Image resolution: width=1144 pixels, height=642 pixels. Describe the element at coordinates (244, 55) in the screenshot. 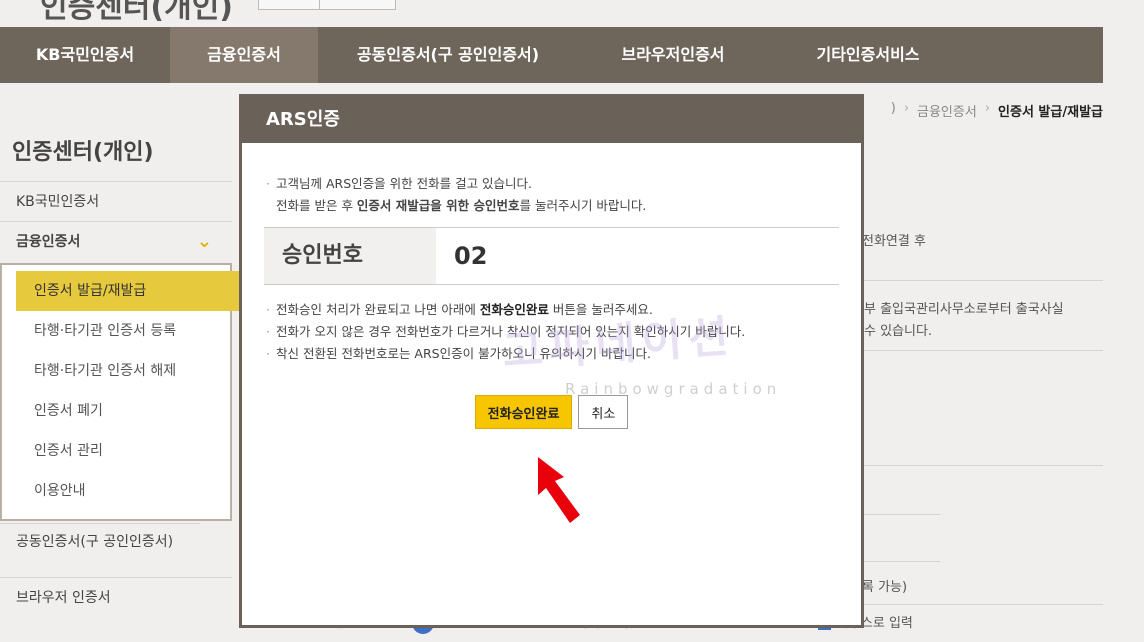

I see `nav-financial-certificate: 금융인증서` at that location.